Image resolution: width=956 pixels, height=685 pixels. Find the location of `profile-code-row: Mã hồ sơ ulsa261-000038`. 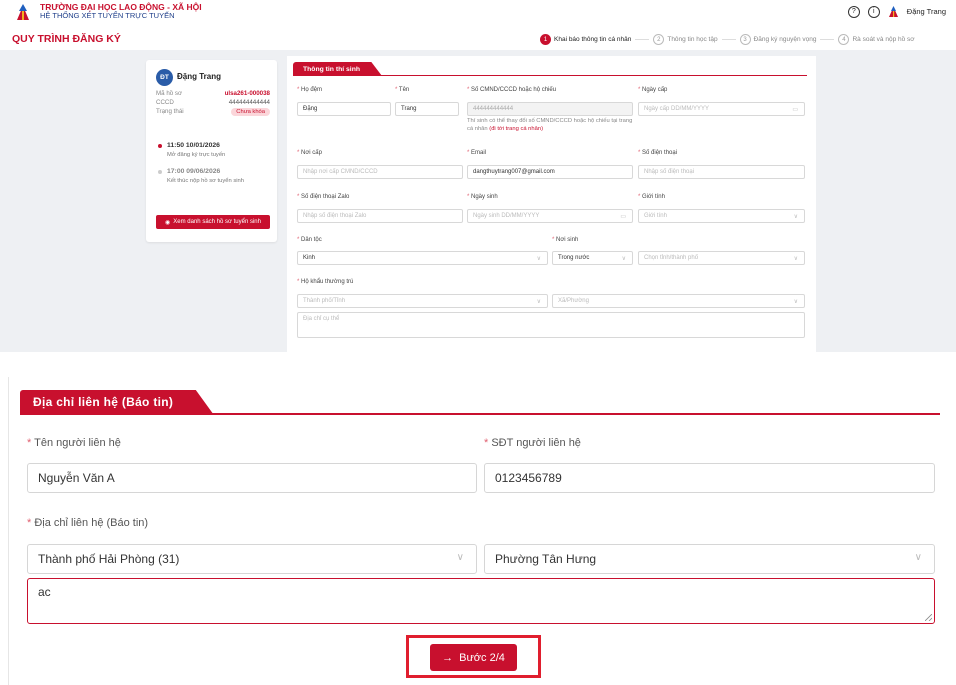

profile-code-row: Mã hồ sơ ulsa261-000038 is located at coordinates (213, 93).